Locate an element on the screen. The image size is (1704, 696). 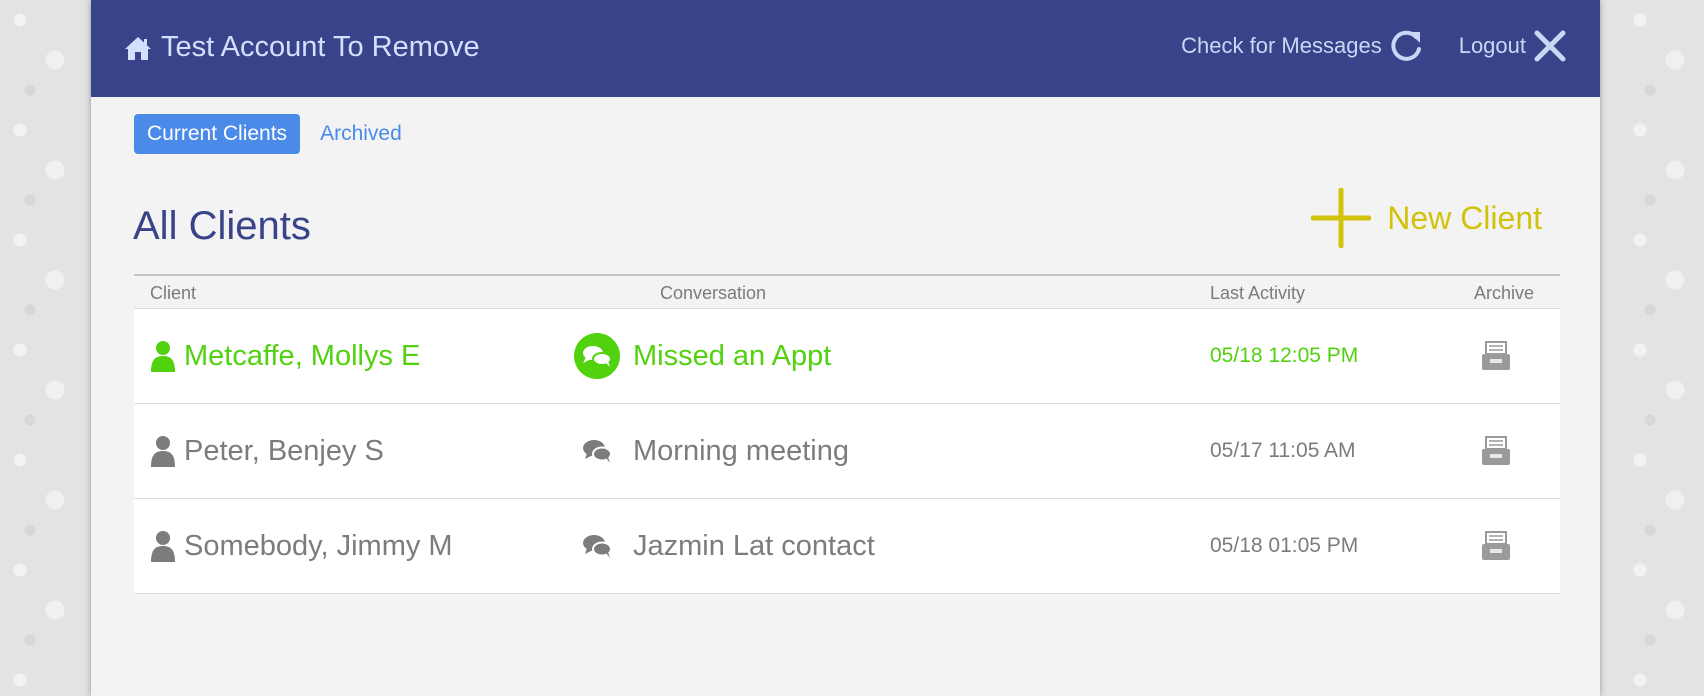
client-cell: Metcaffe, Mollys E is located at coordinates (285, 356).